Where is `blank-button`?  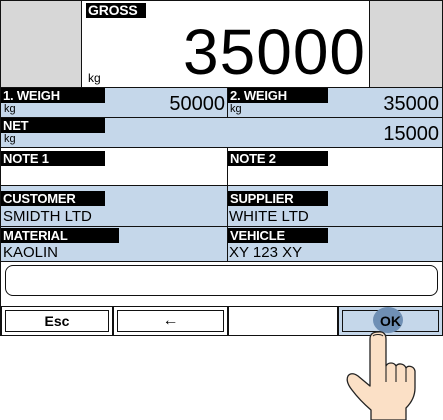
blank-button is located at coordinates (283, 321).